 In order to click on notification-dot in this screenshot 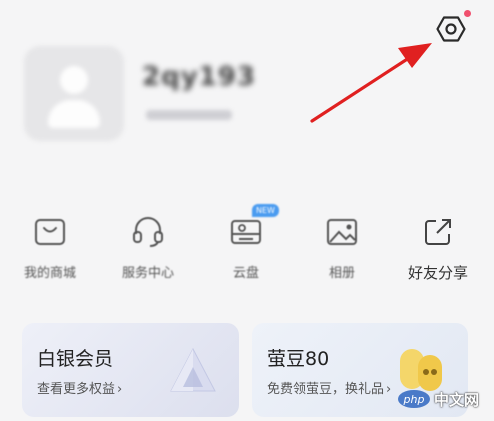, I will do `click(467, 13)`.